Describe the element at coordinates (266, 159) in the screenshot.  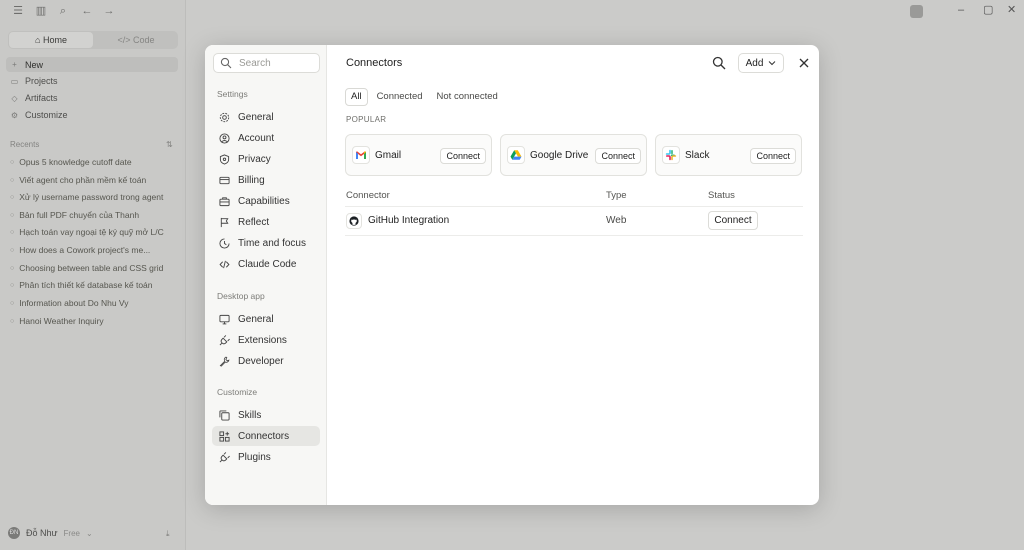
I see `nav-item-privacy: Privacy` at that location.